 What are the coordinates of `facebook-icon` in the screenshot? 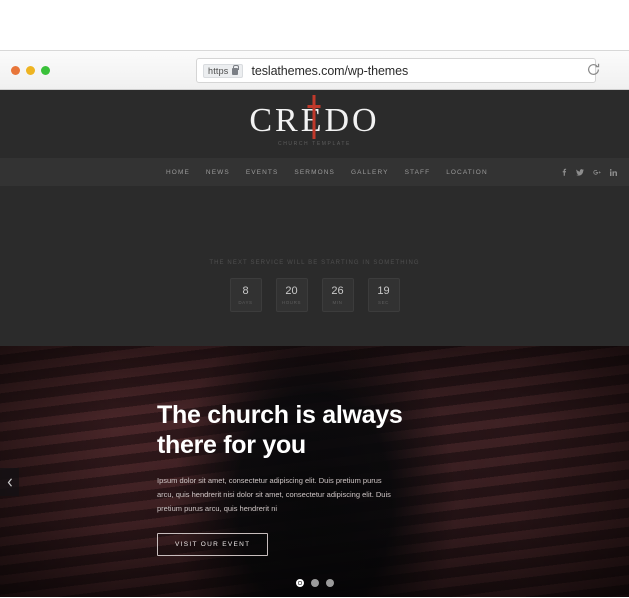 It's located at (564, 172).